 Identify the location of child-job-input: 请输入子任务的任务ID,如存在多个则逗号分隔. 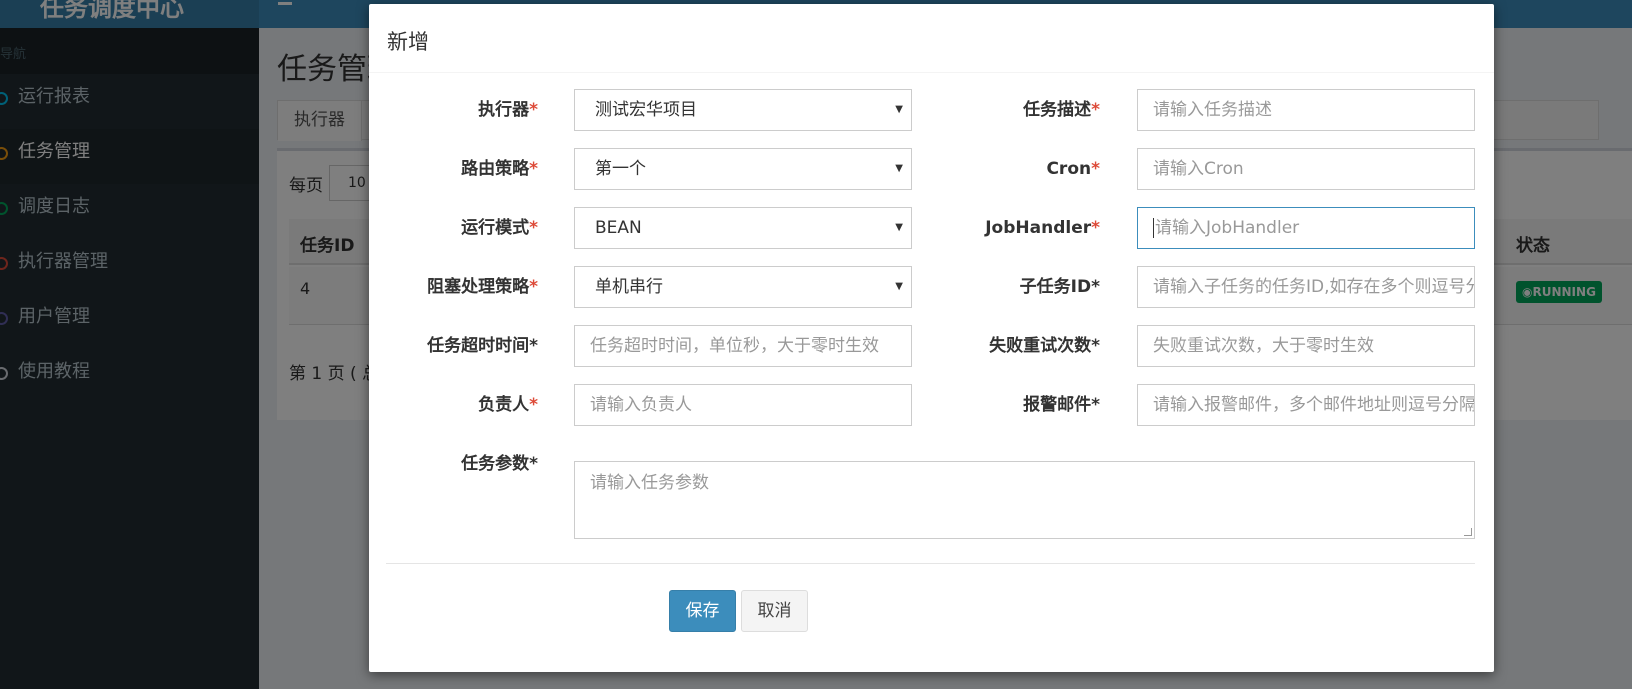
(1306, 287).